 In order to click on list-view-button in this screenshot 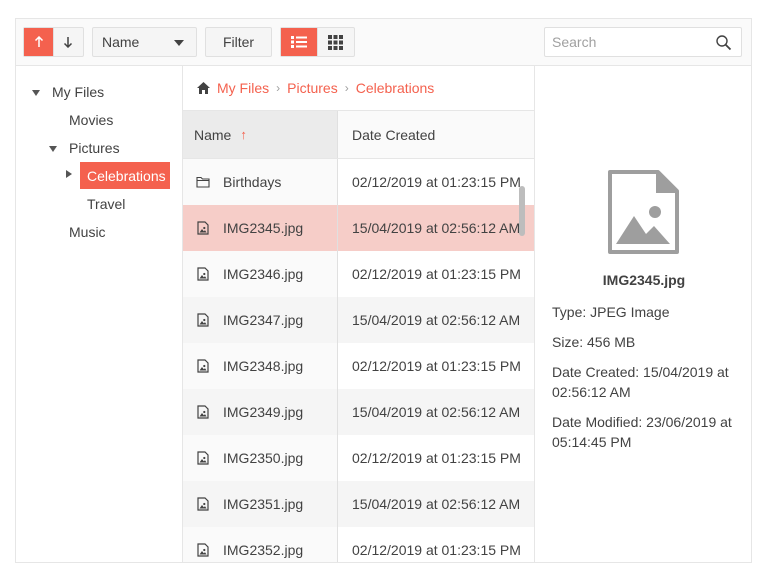, I will do `click(299, 42)`.